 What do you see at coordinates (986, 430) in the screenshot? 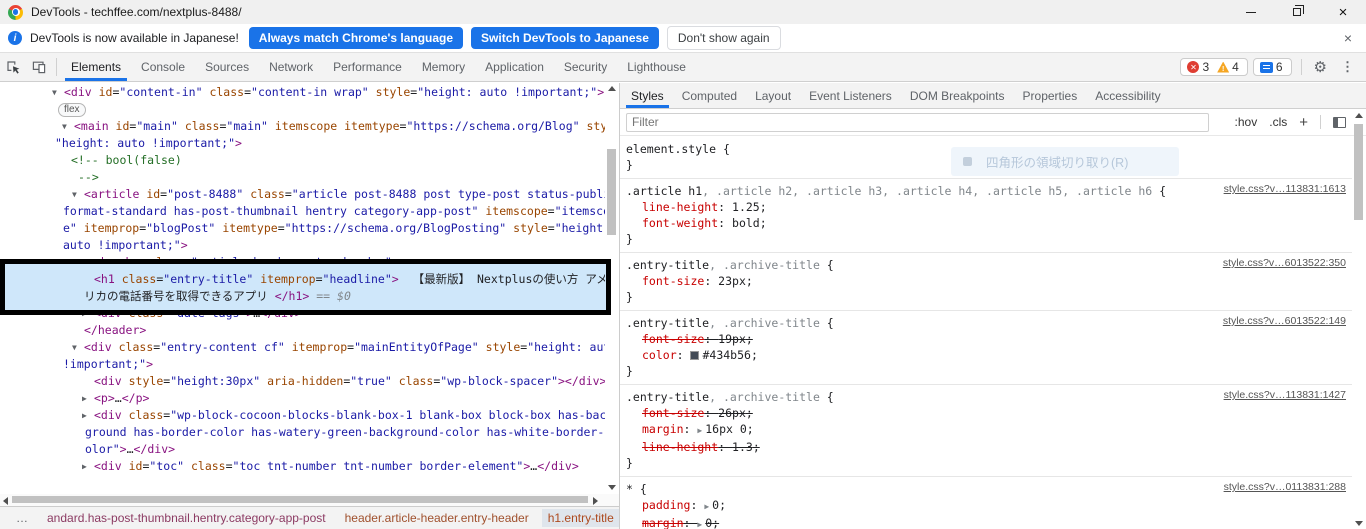
I see `css-property: margin: ▶ 16px 0;` at bounding box center [986, 430].